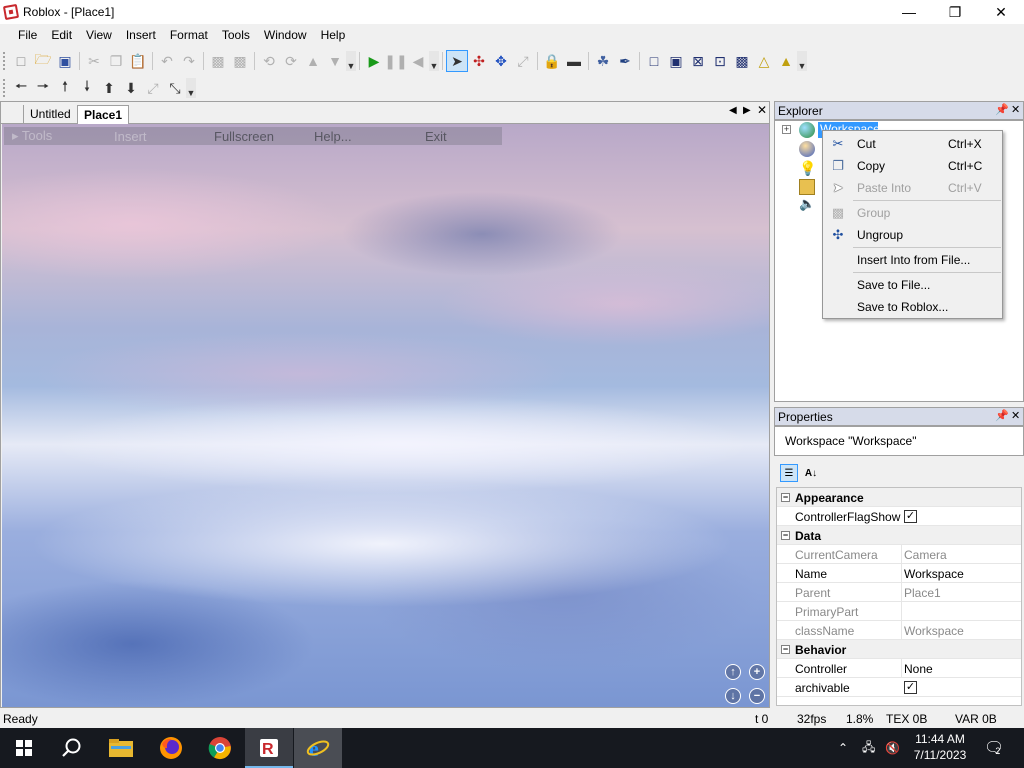 The height and width of the screenshot is (768, 1024). What do you see at coordinates (1015, 415) in the screenshot?
I see `close-properties-icon: ✕` at bounding box center [1015, 415].